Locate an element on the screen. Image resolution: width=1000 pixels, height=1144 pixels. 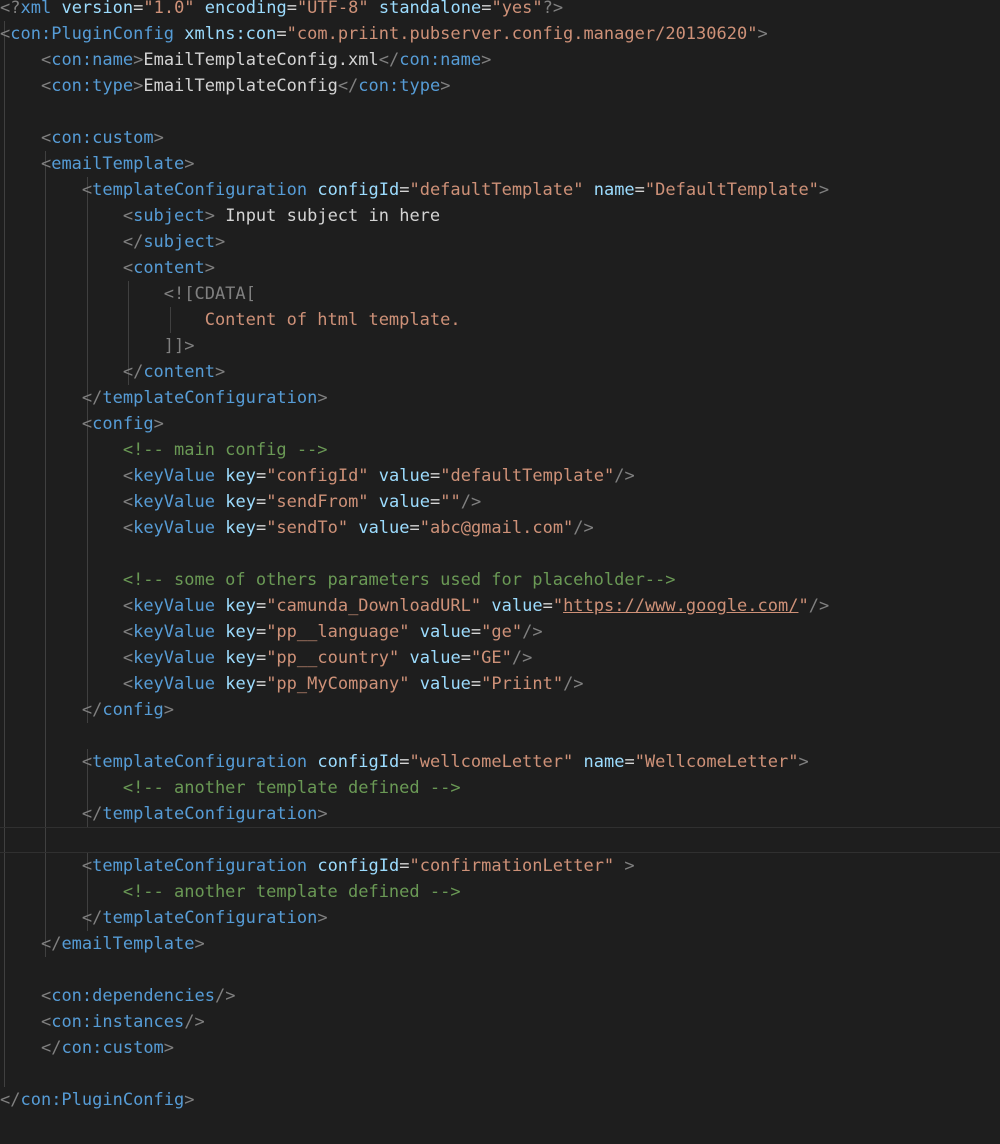
code-line: </con:PluginConfig> is located at coordinates (500, 1100).